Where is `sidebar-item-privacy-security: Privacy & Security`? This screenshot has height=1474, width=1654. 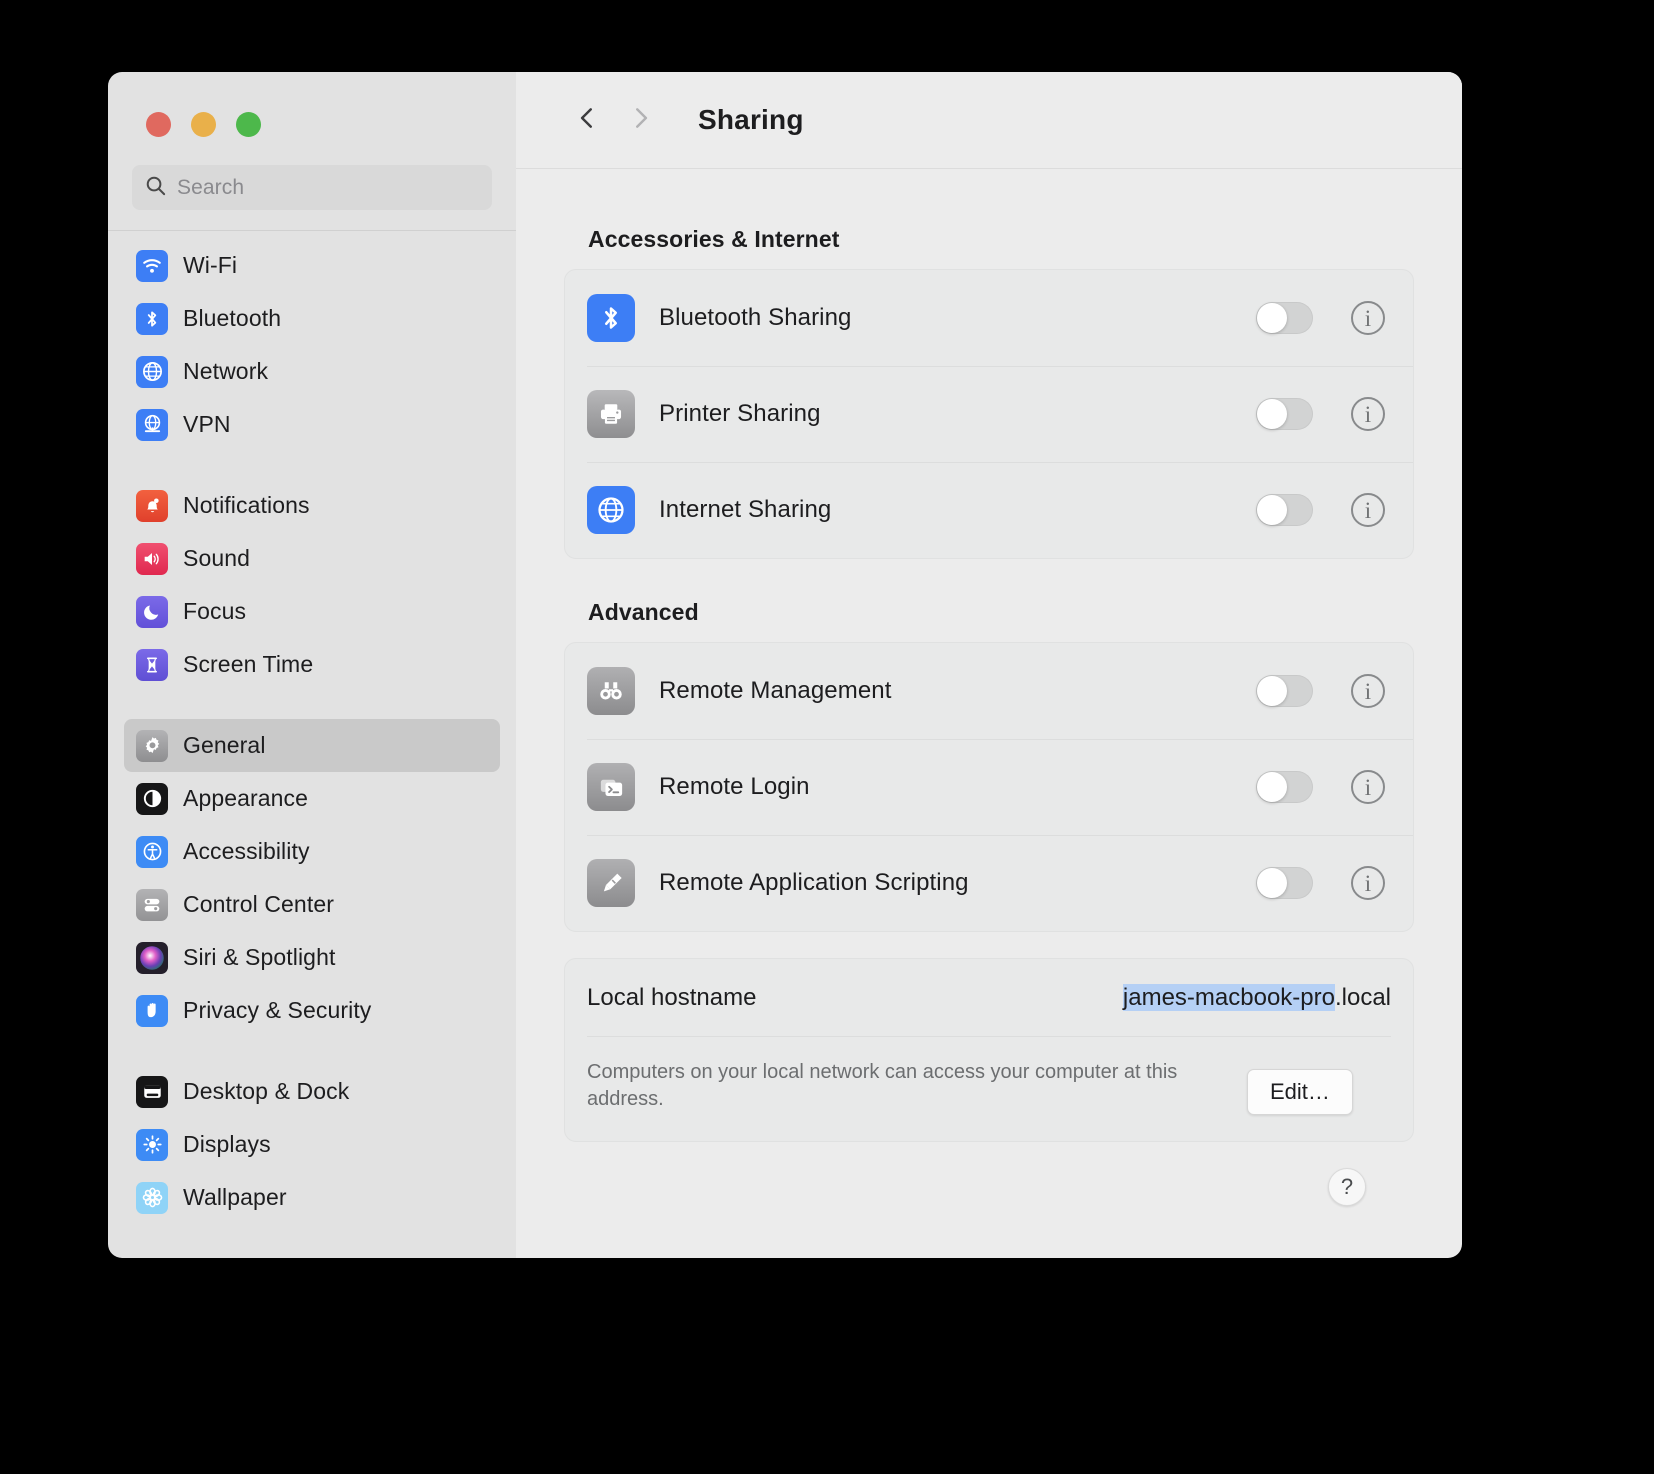 sidebar-item-privacy-security: Privacy & Security is located at coordinates (312, 1010).